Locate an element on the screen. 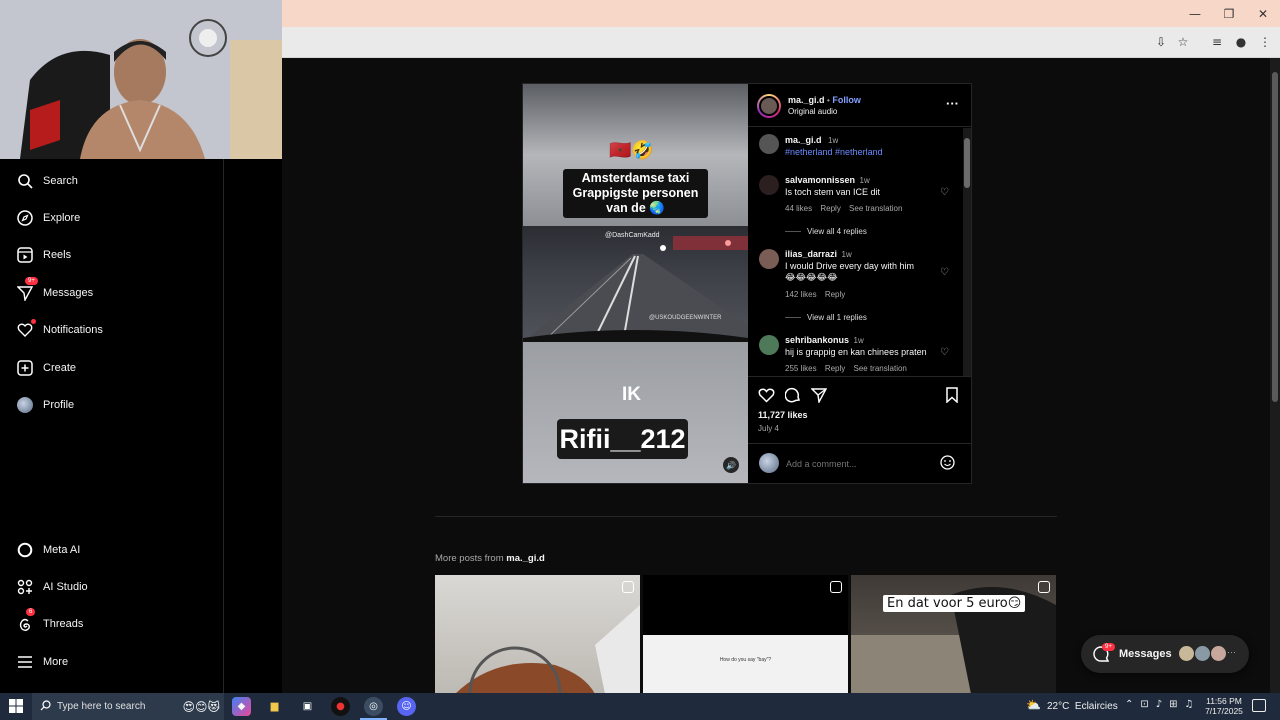  page-scrollbar is located at coordinates (1275, 375).